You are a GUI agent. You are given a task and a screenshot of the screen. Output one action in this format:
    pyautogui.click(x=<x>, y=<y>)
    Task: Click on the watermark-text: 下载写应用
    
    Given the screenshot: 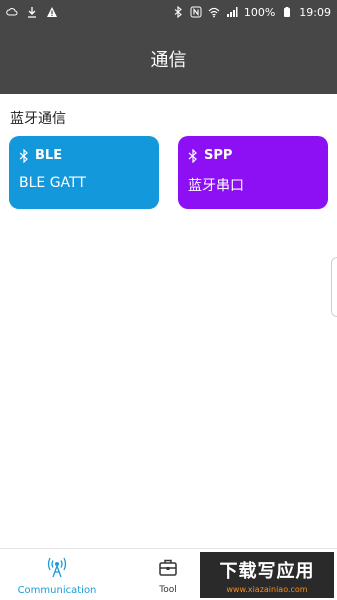 What is the action you would take?
    pyautogui.click(x=267, y=571)
    